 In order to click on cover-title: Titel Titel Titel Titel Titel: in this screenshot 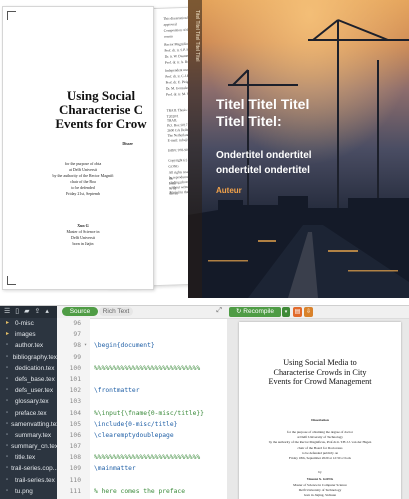, I will do `click(263, 112)`.